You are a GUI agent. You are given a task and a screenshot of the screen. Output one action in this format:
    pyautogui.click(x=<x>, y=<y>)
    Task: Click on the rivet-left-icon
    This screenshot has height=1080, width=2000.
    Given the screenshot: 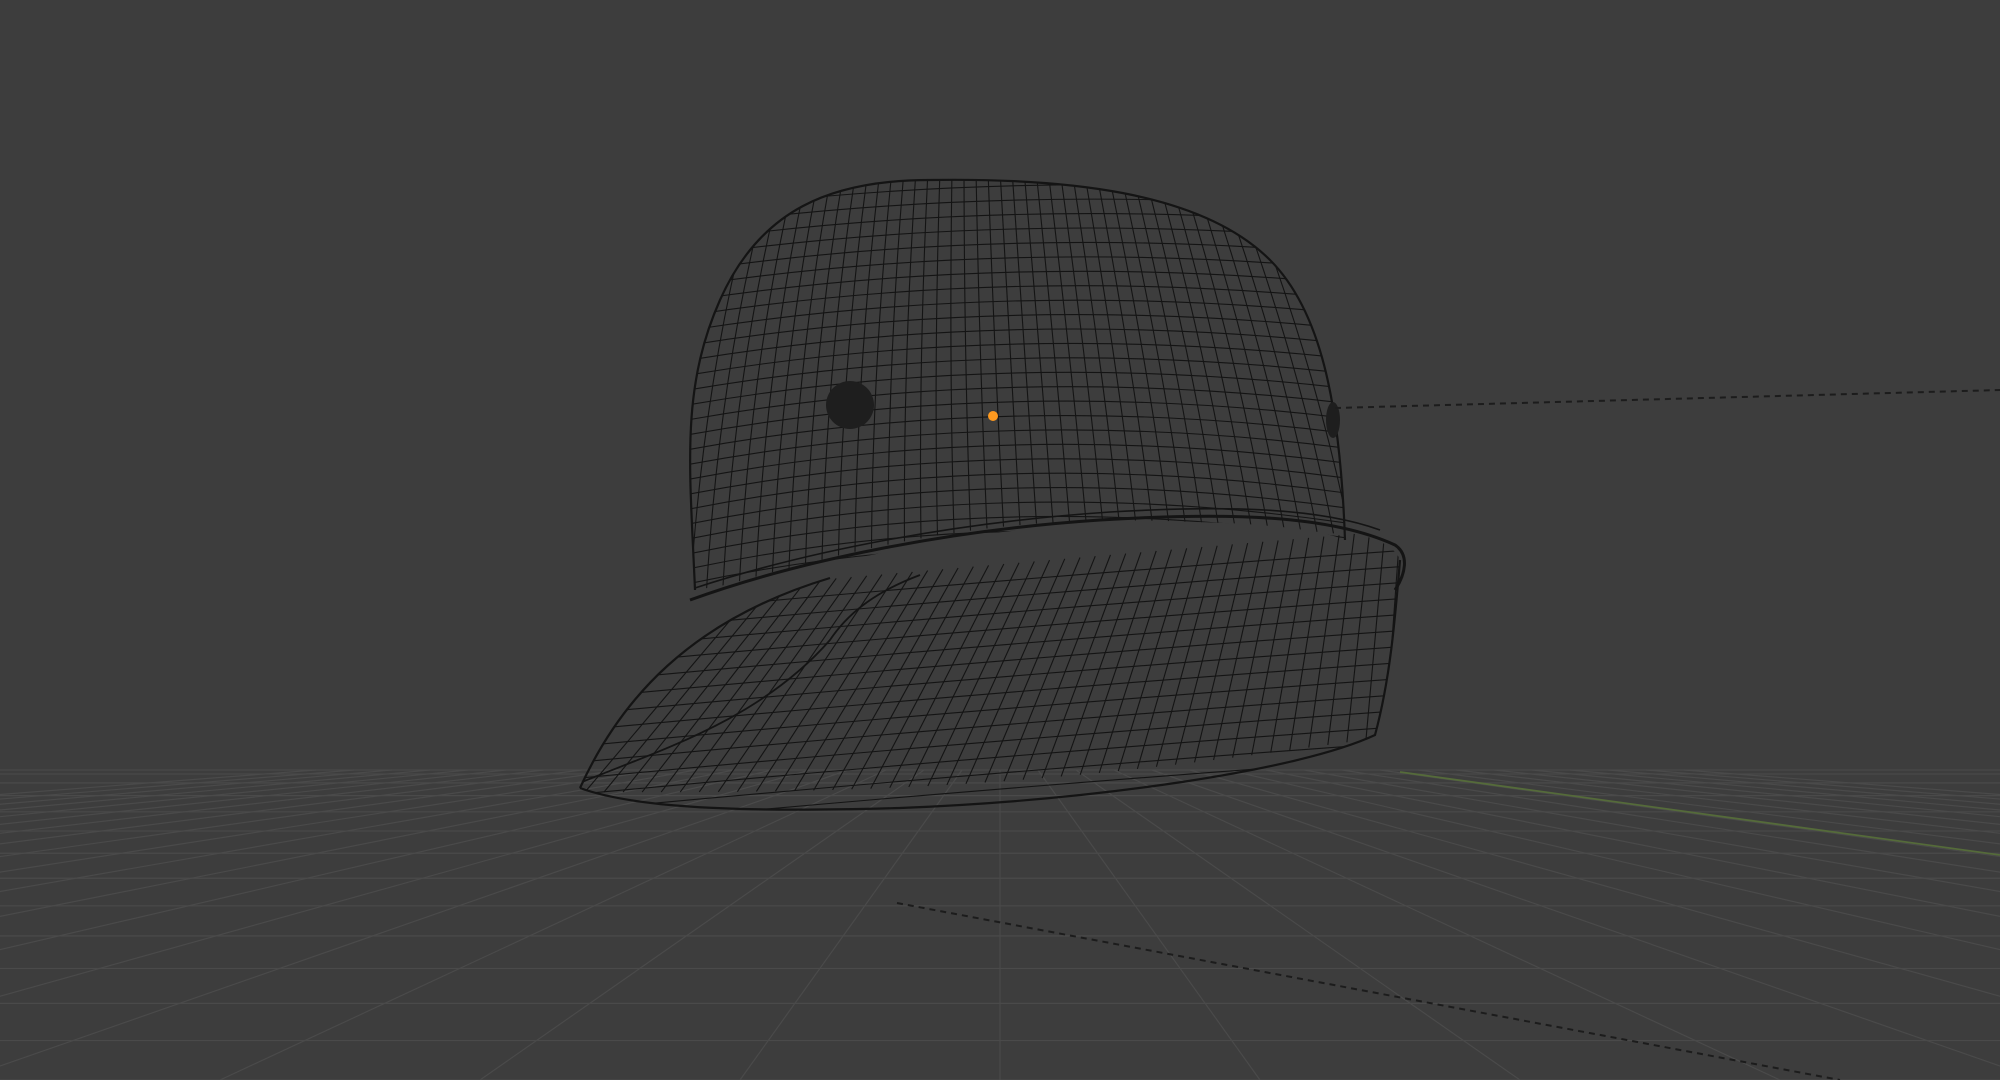 What is the action you would take?
    pyautogui.click(x=850, y=405)
    